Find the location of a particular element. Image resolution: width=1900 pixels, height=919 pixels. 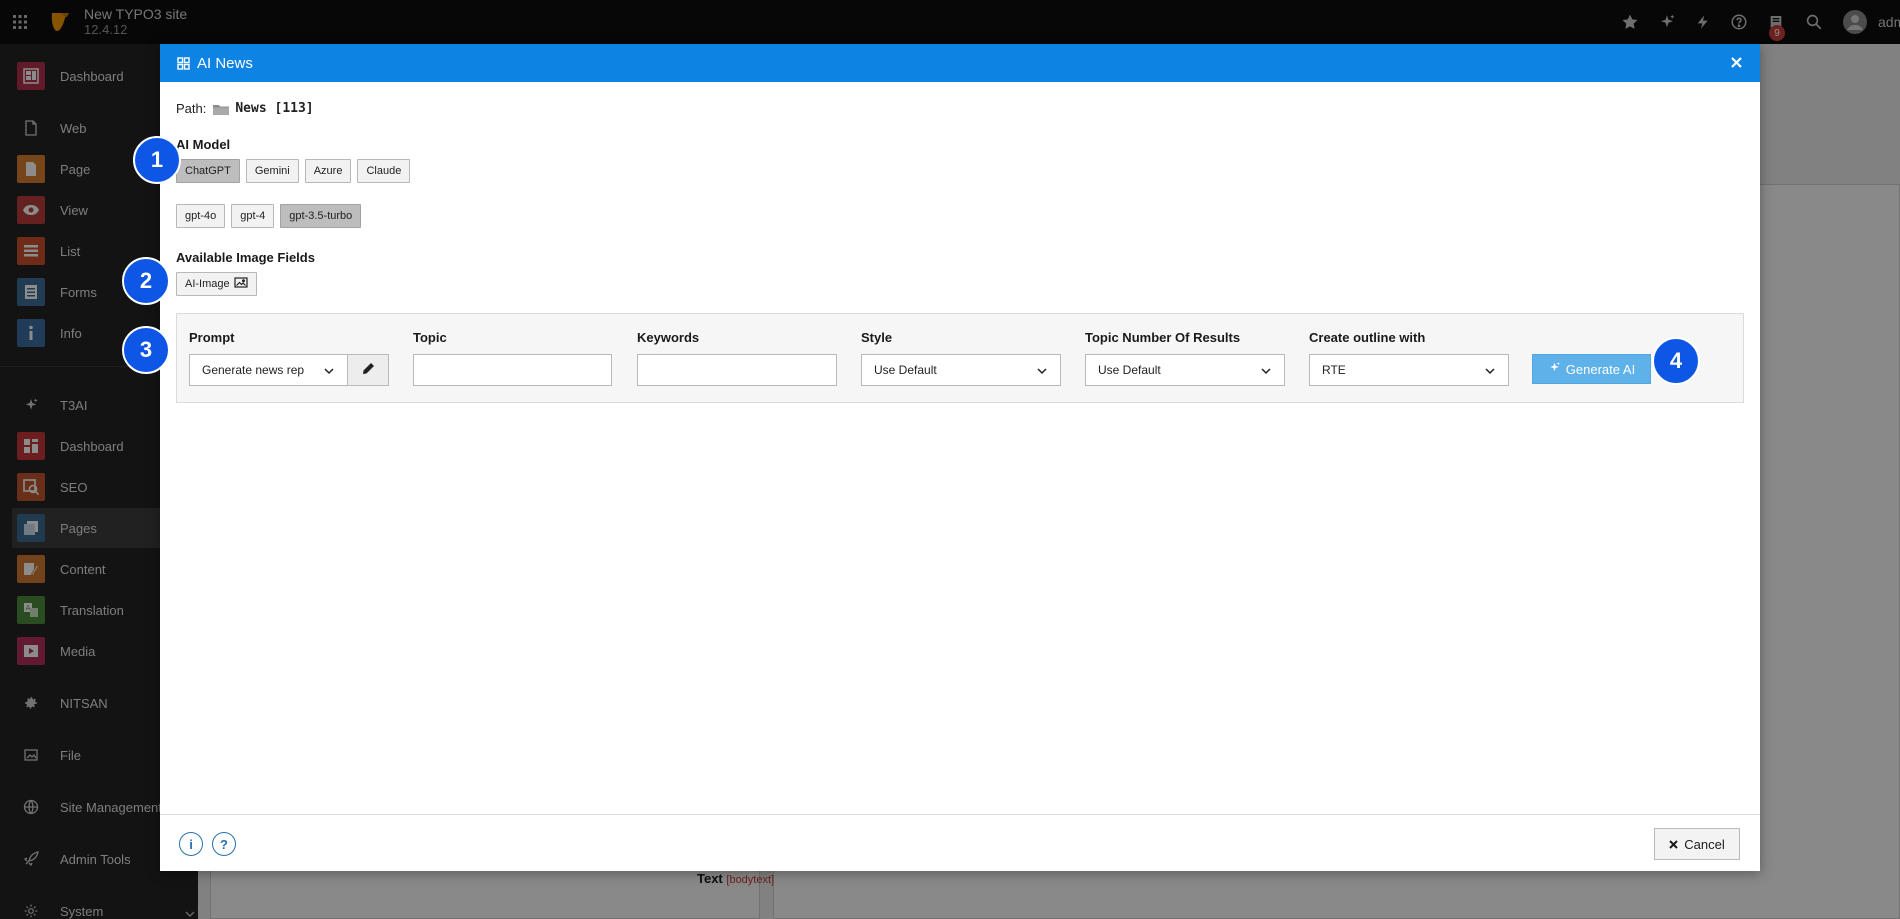

help-icon: ? is located at coordinates (224, 844).